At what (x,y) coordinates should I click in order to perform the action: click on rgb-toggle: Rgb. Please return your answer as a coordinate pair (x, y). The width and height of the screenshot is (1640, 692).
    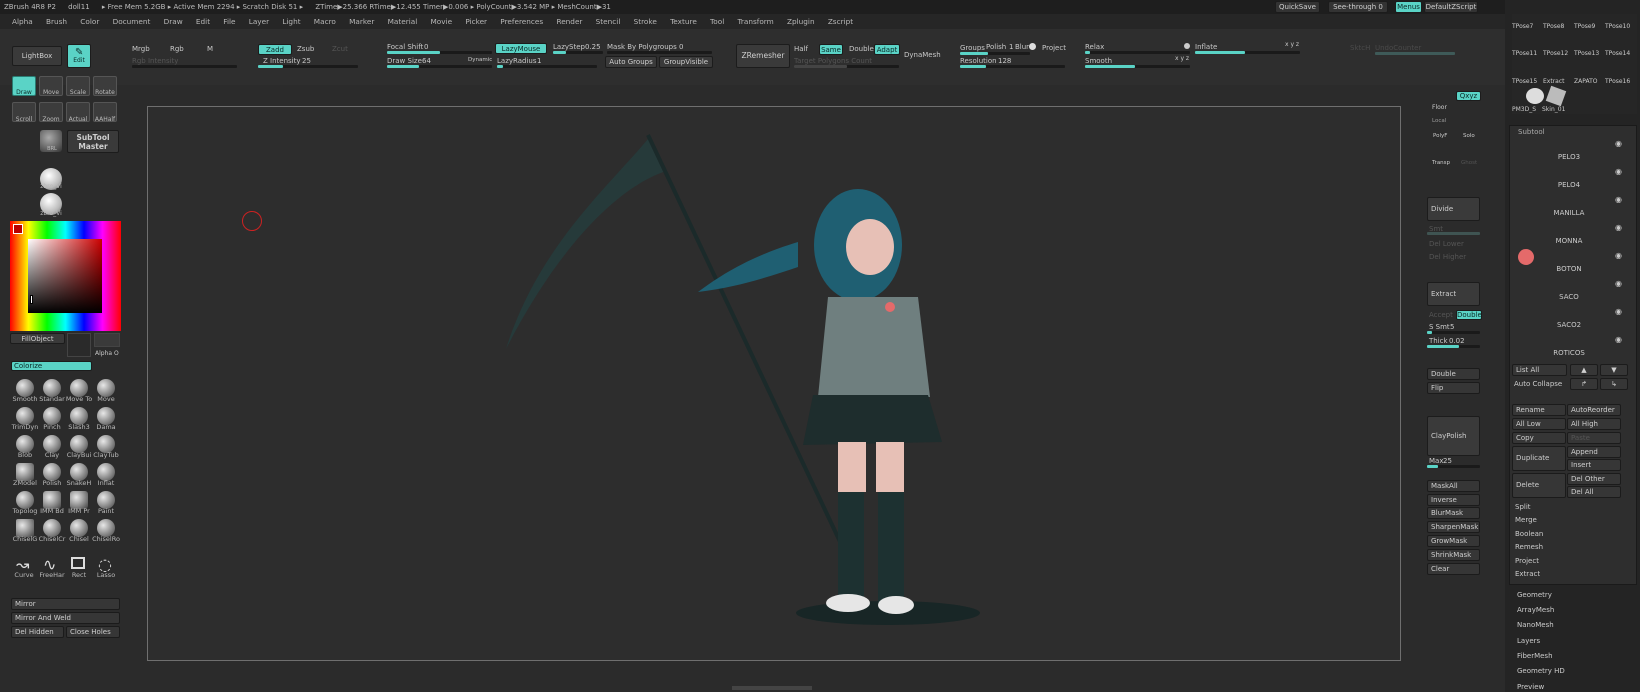
    Looking at the image, I should click on (177, 49).